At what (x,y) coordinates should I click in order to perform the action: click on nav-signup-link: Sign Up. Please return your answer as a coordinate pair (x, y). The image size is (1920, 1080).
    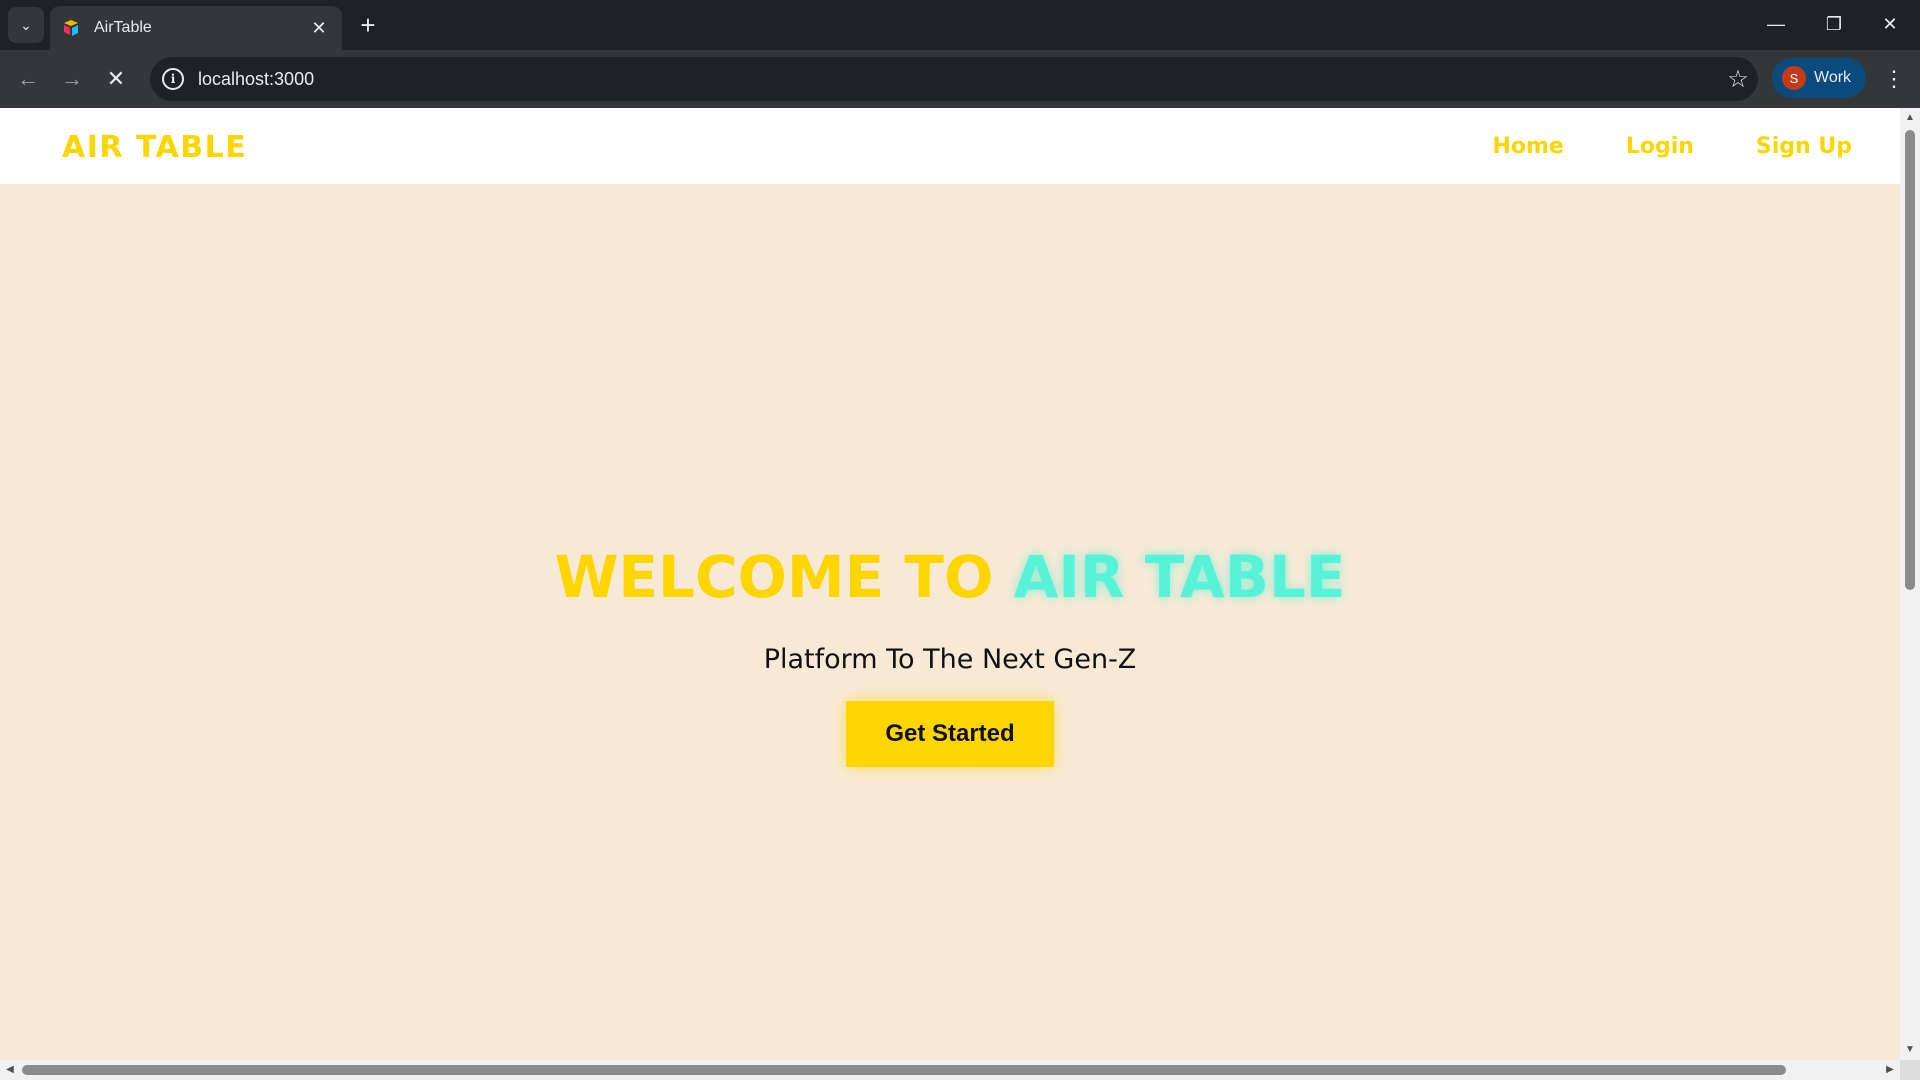
    Looking at the image, I should click on (1804, 146).